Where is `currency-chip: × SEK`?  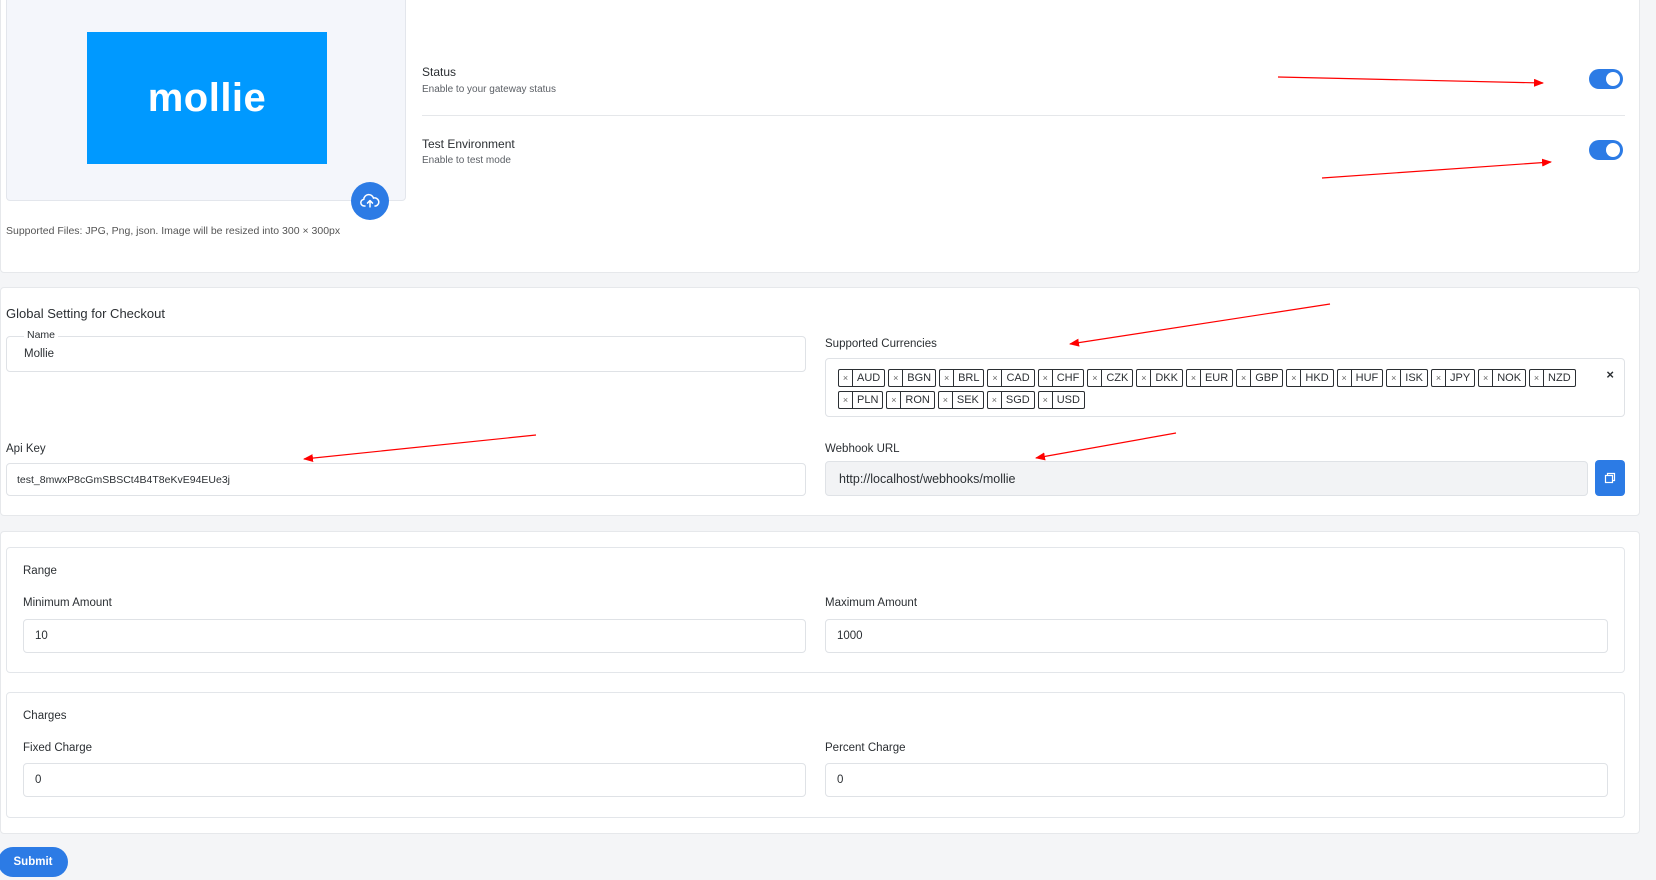
currency-chip: × SEK is located at coordinates (960, 400).